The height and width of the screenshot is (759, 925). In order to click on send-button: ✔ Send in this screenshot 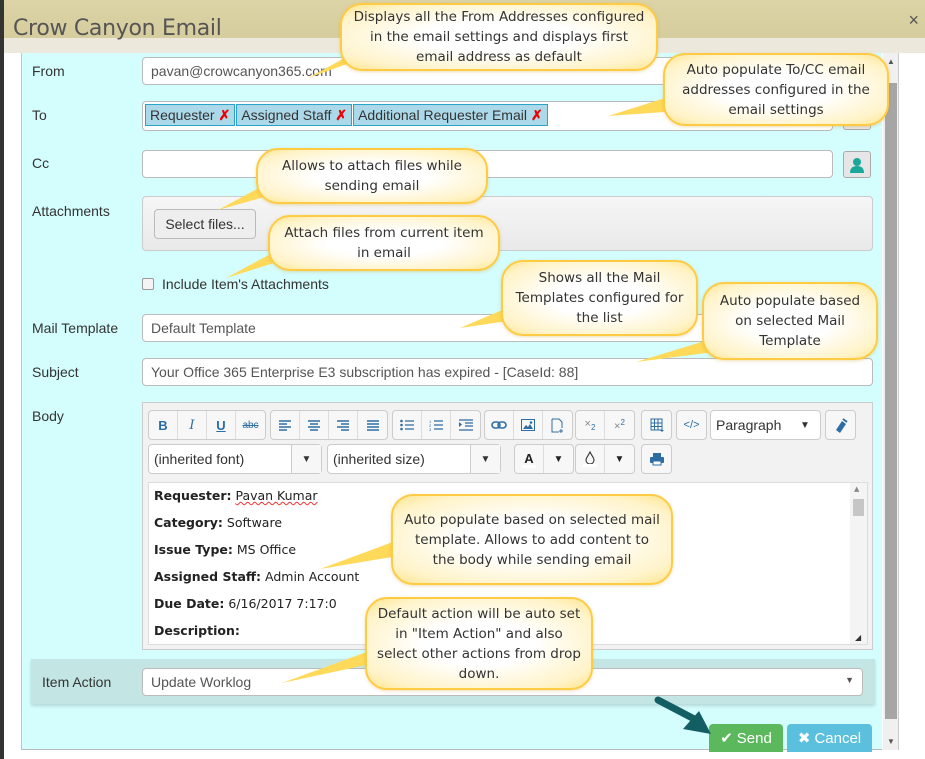, I will do `click(746, 738)`.